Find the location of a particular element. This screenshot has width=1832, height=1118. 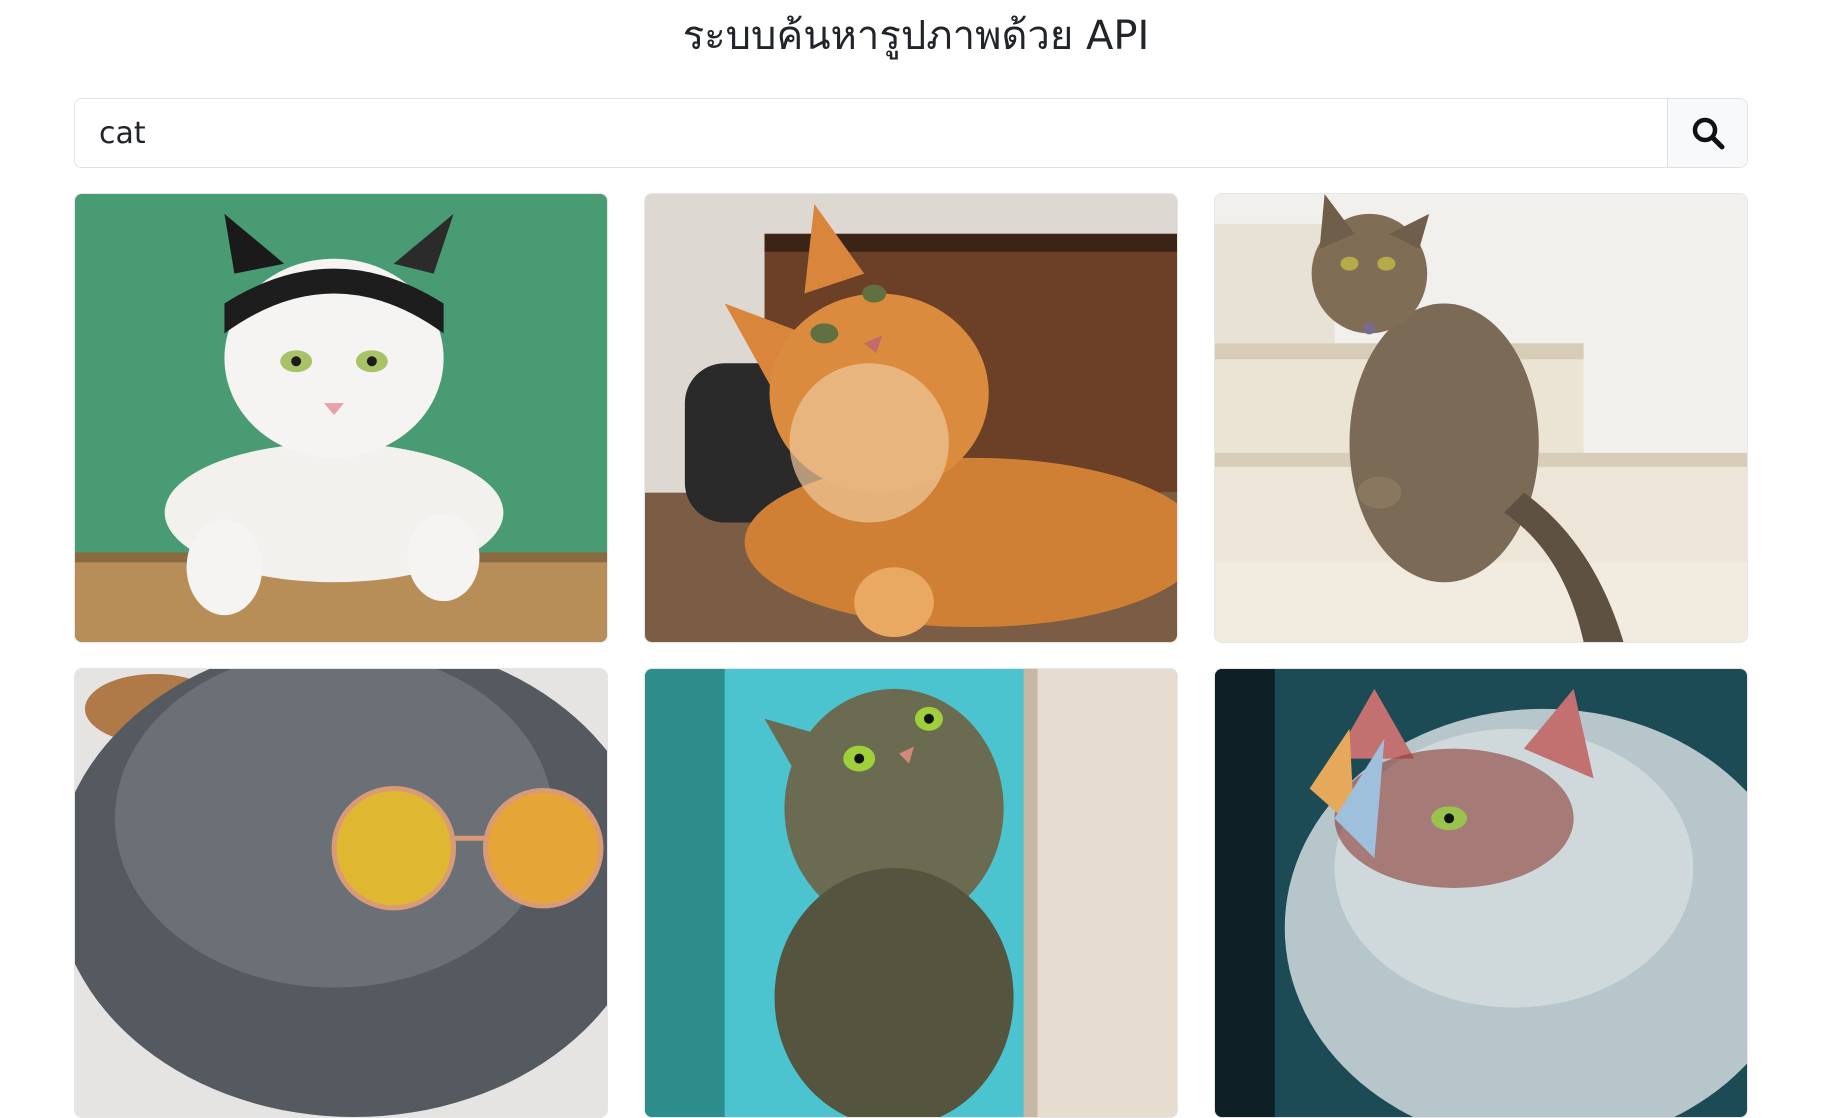

search-button is located at coordinates (1707, 133).